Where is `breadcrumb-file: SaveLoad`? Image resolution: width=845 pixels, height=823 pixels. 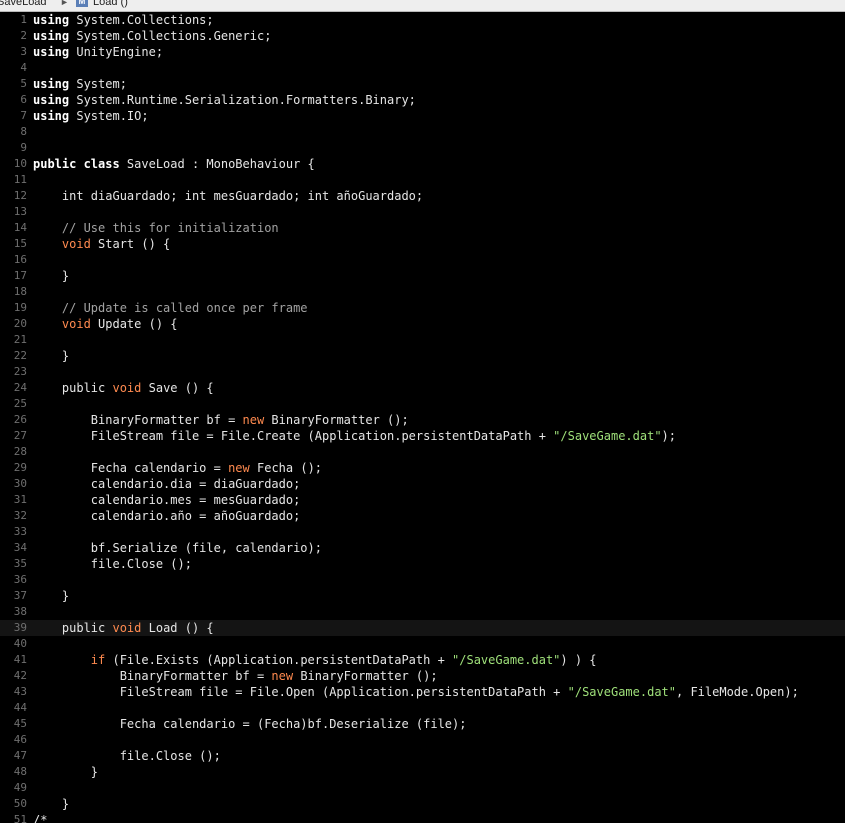
breadcrumb-file: SaveLoad is located at coordinates (23, 4).